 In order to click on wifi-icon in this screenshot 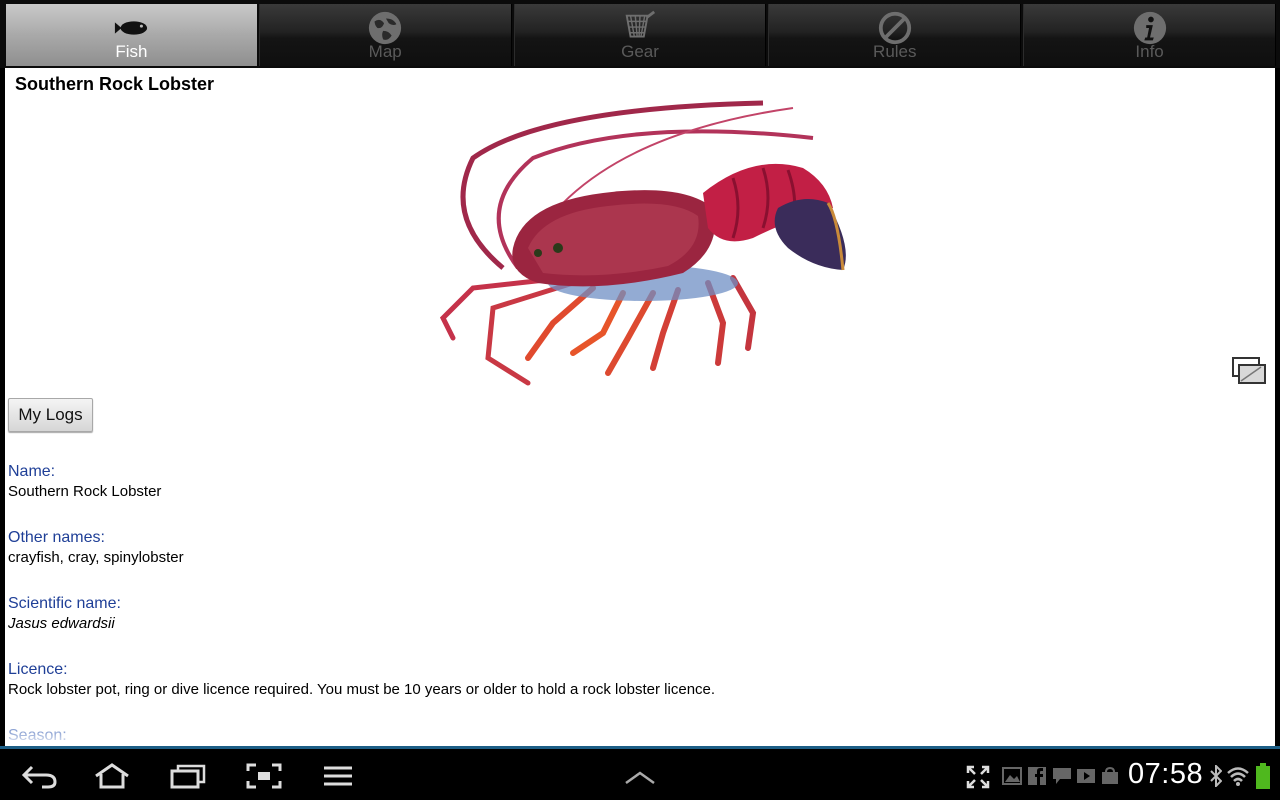, I will do `click(1238, 776)`.